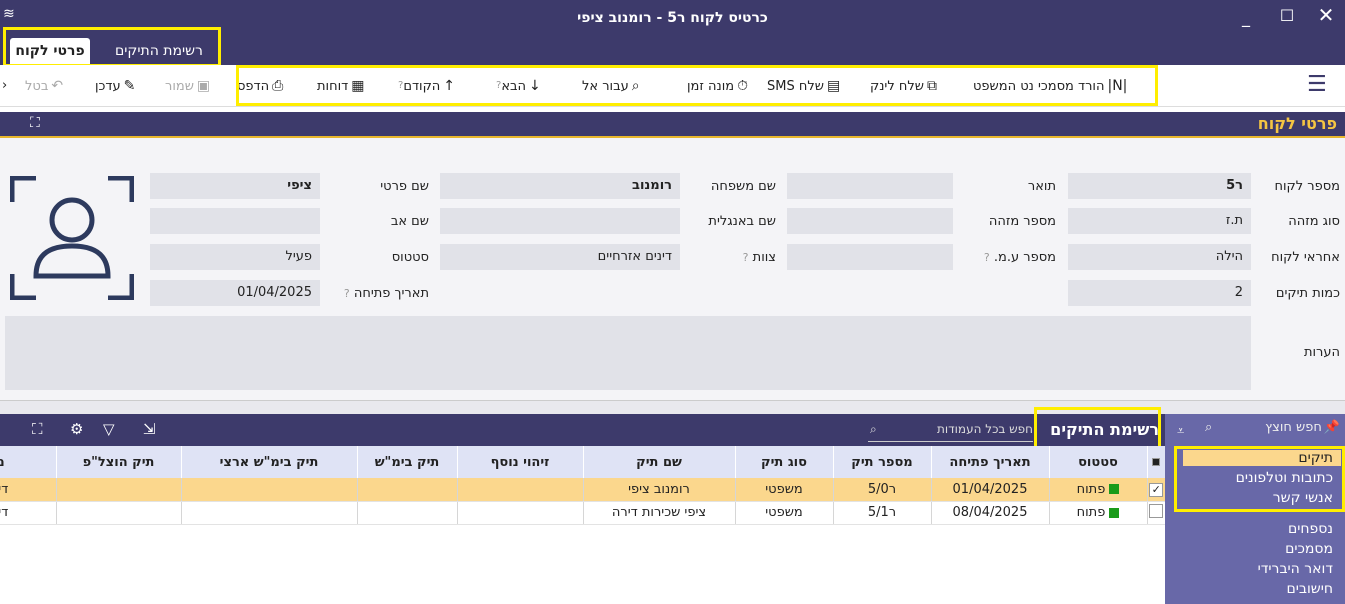 This screenshot has height=604, width=1345. Describe the element at coordinates (4, 86) in the screenshot. I see `overflow-chevron-icon: ‹` at that location.